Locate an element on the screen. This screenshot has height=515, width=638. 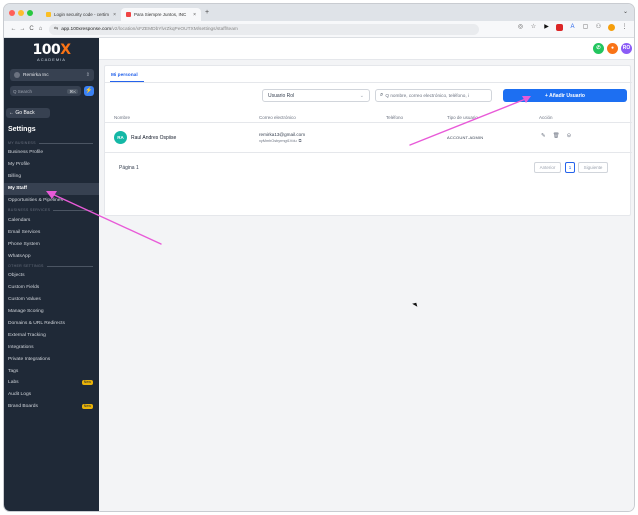
site-info-icon: ⇆ is located at coordinates (56, 29).